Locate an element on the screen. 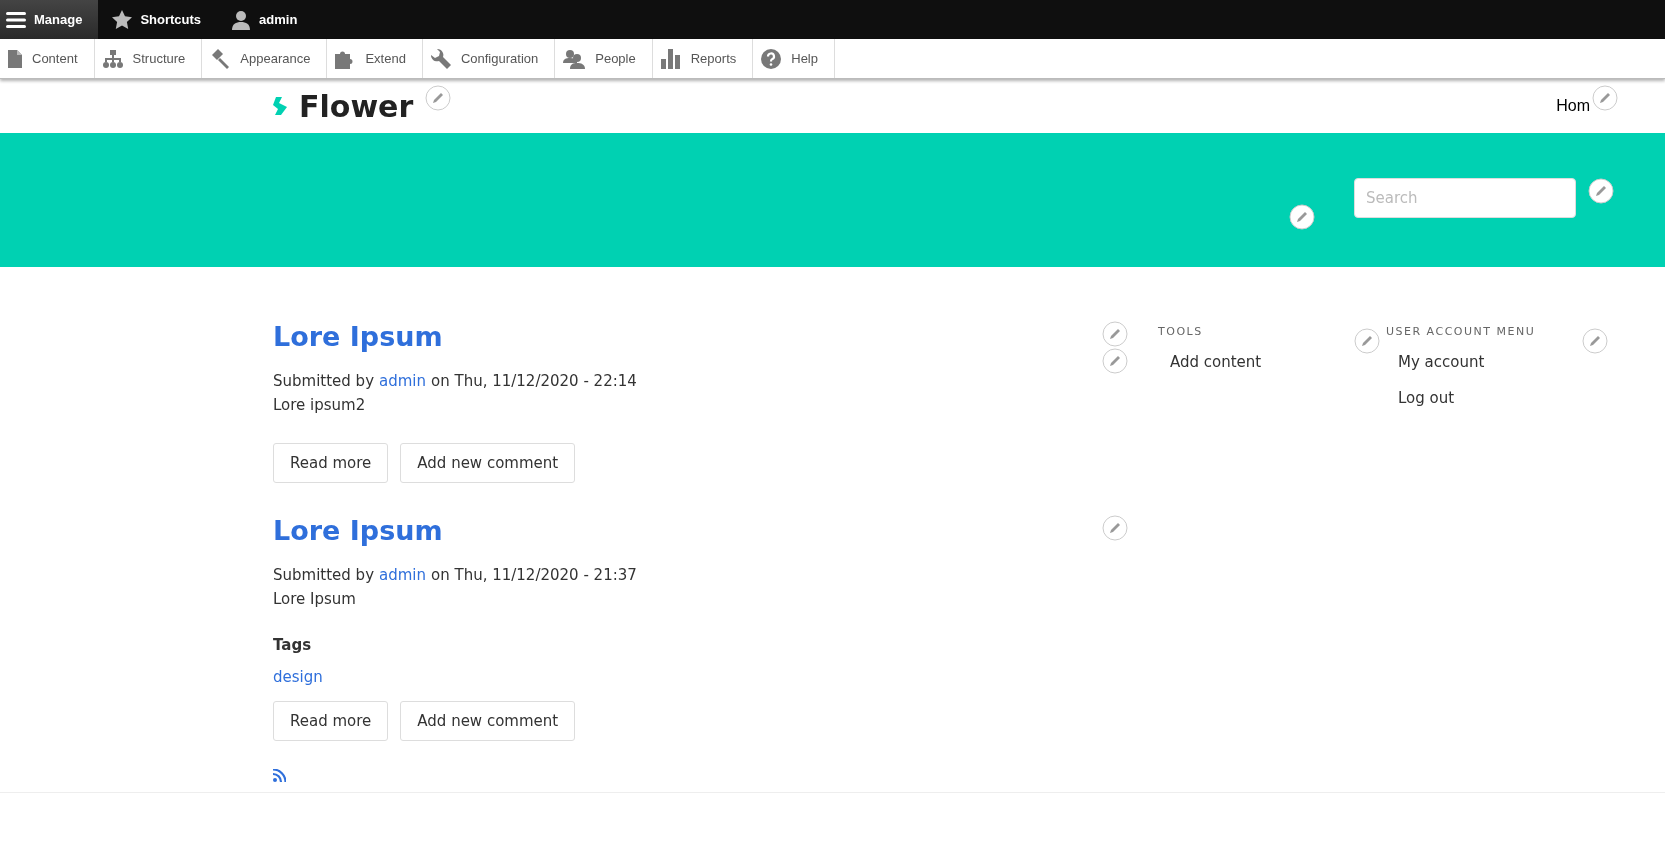 The height and width of the screenshot is (860, 1665). submitted-date: on Thu, 11/12/2020 - 21:37 is located at coordinates (534, 575).